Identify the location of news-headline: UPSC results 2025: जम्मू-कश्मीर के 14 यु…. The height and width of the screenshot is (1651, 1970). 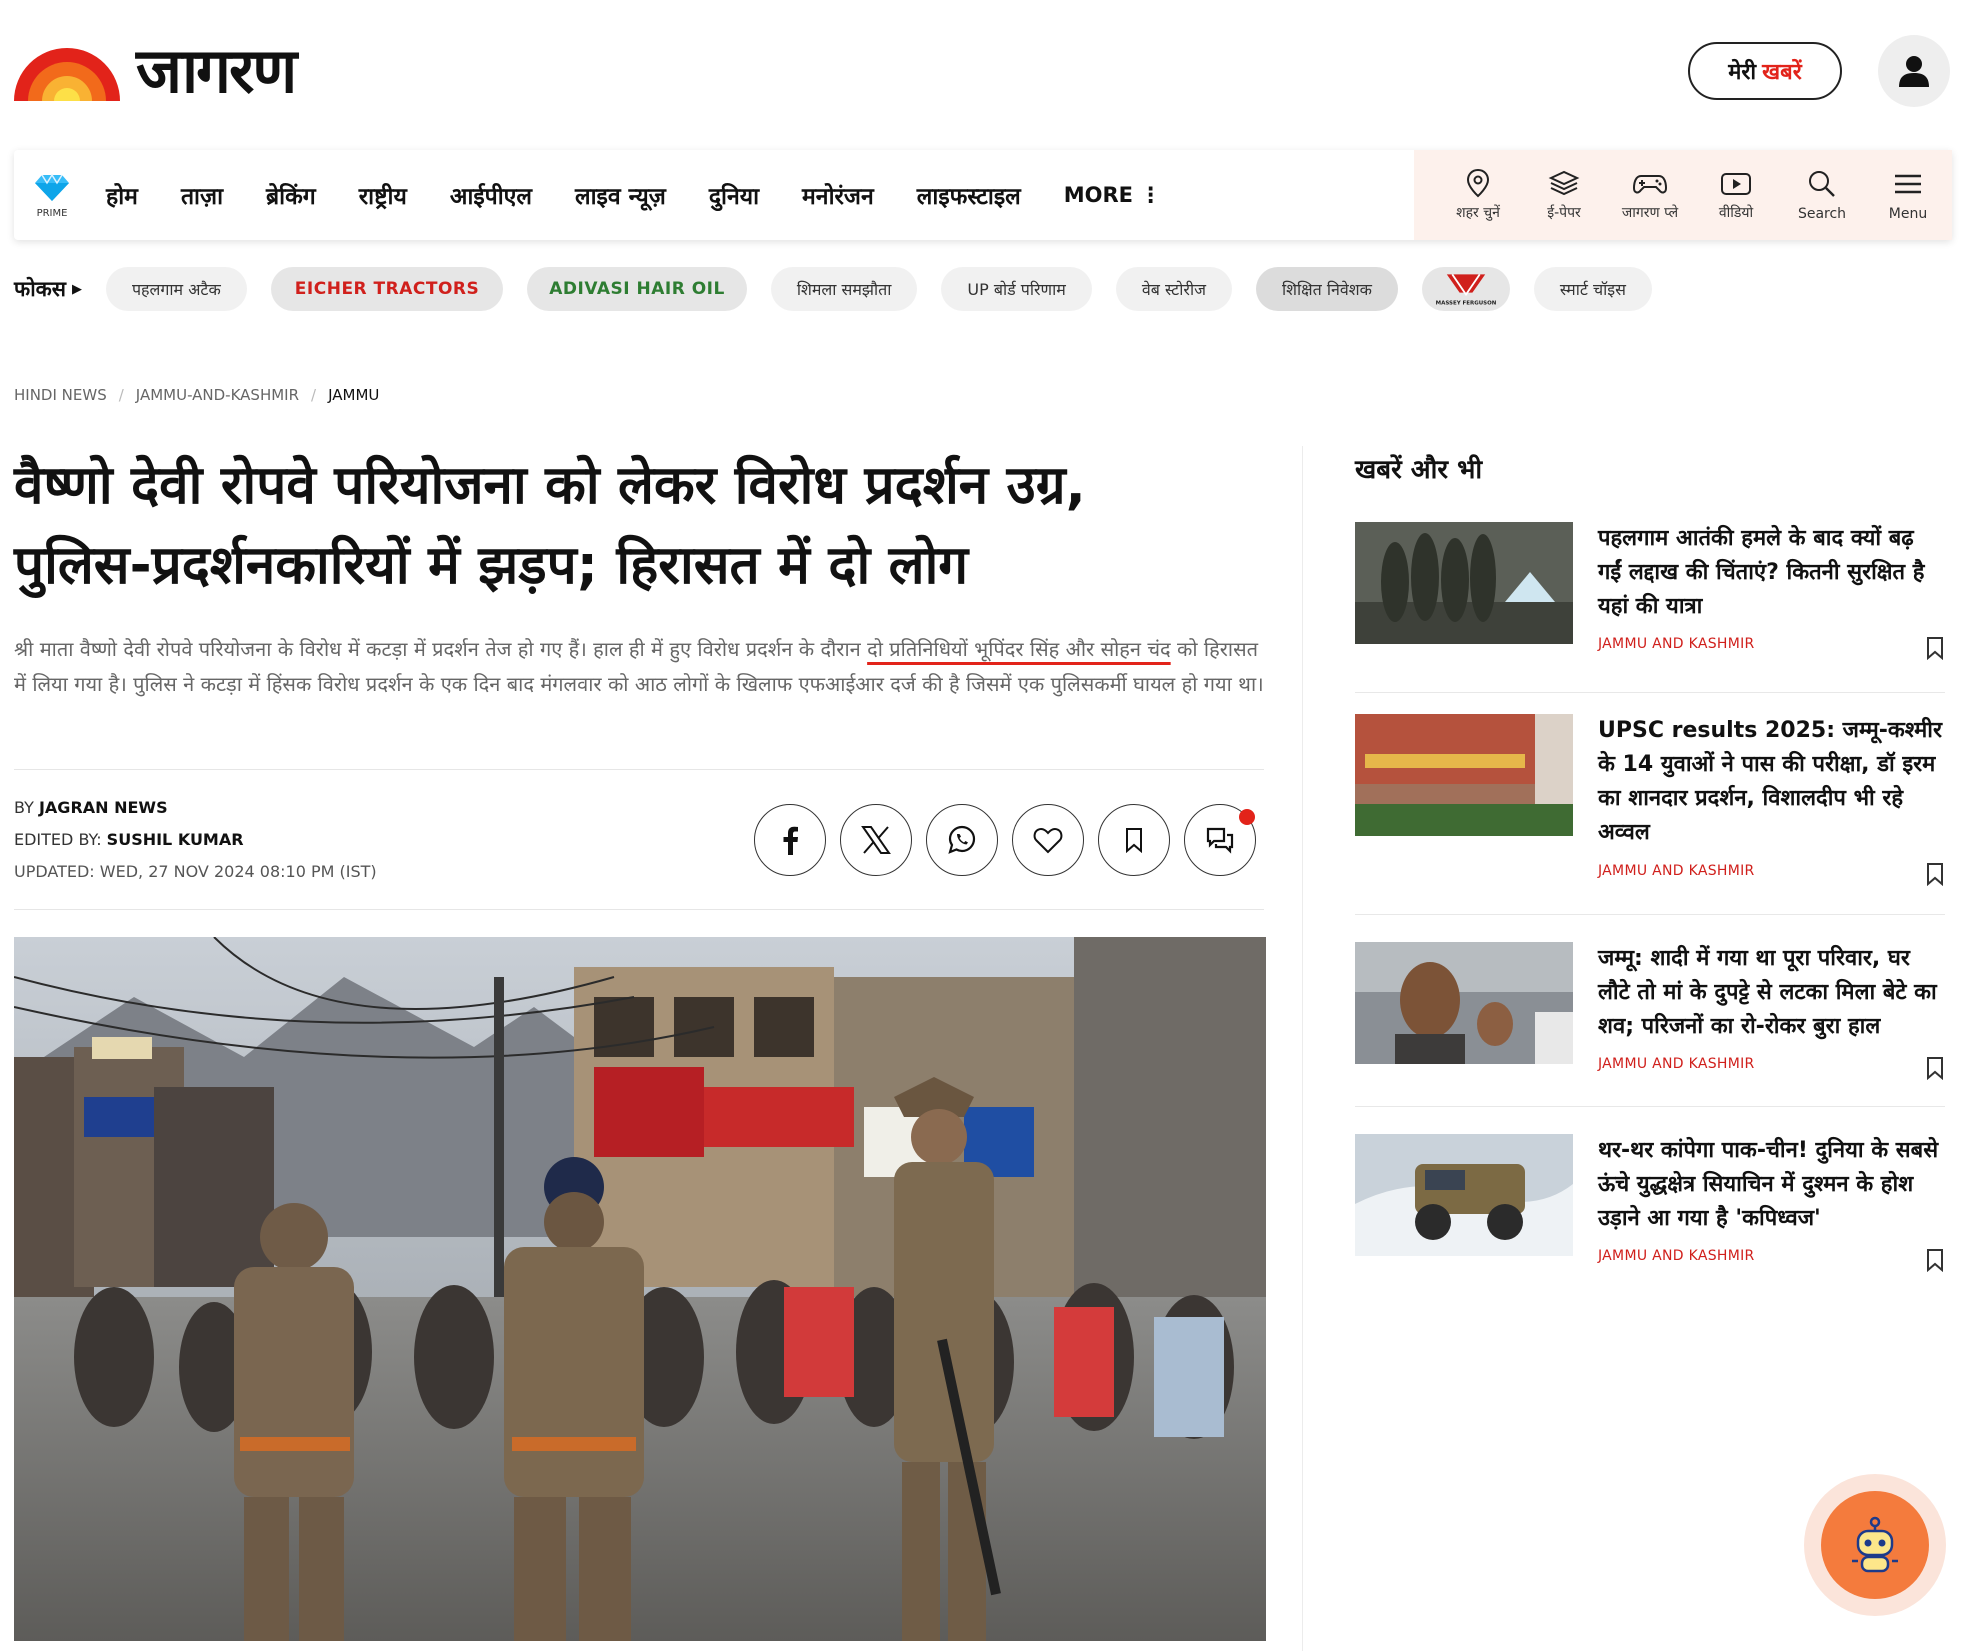
(1770, 782).